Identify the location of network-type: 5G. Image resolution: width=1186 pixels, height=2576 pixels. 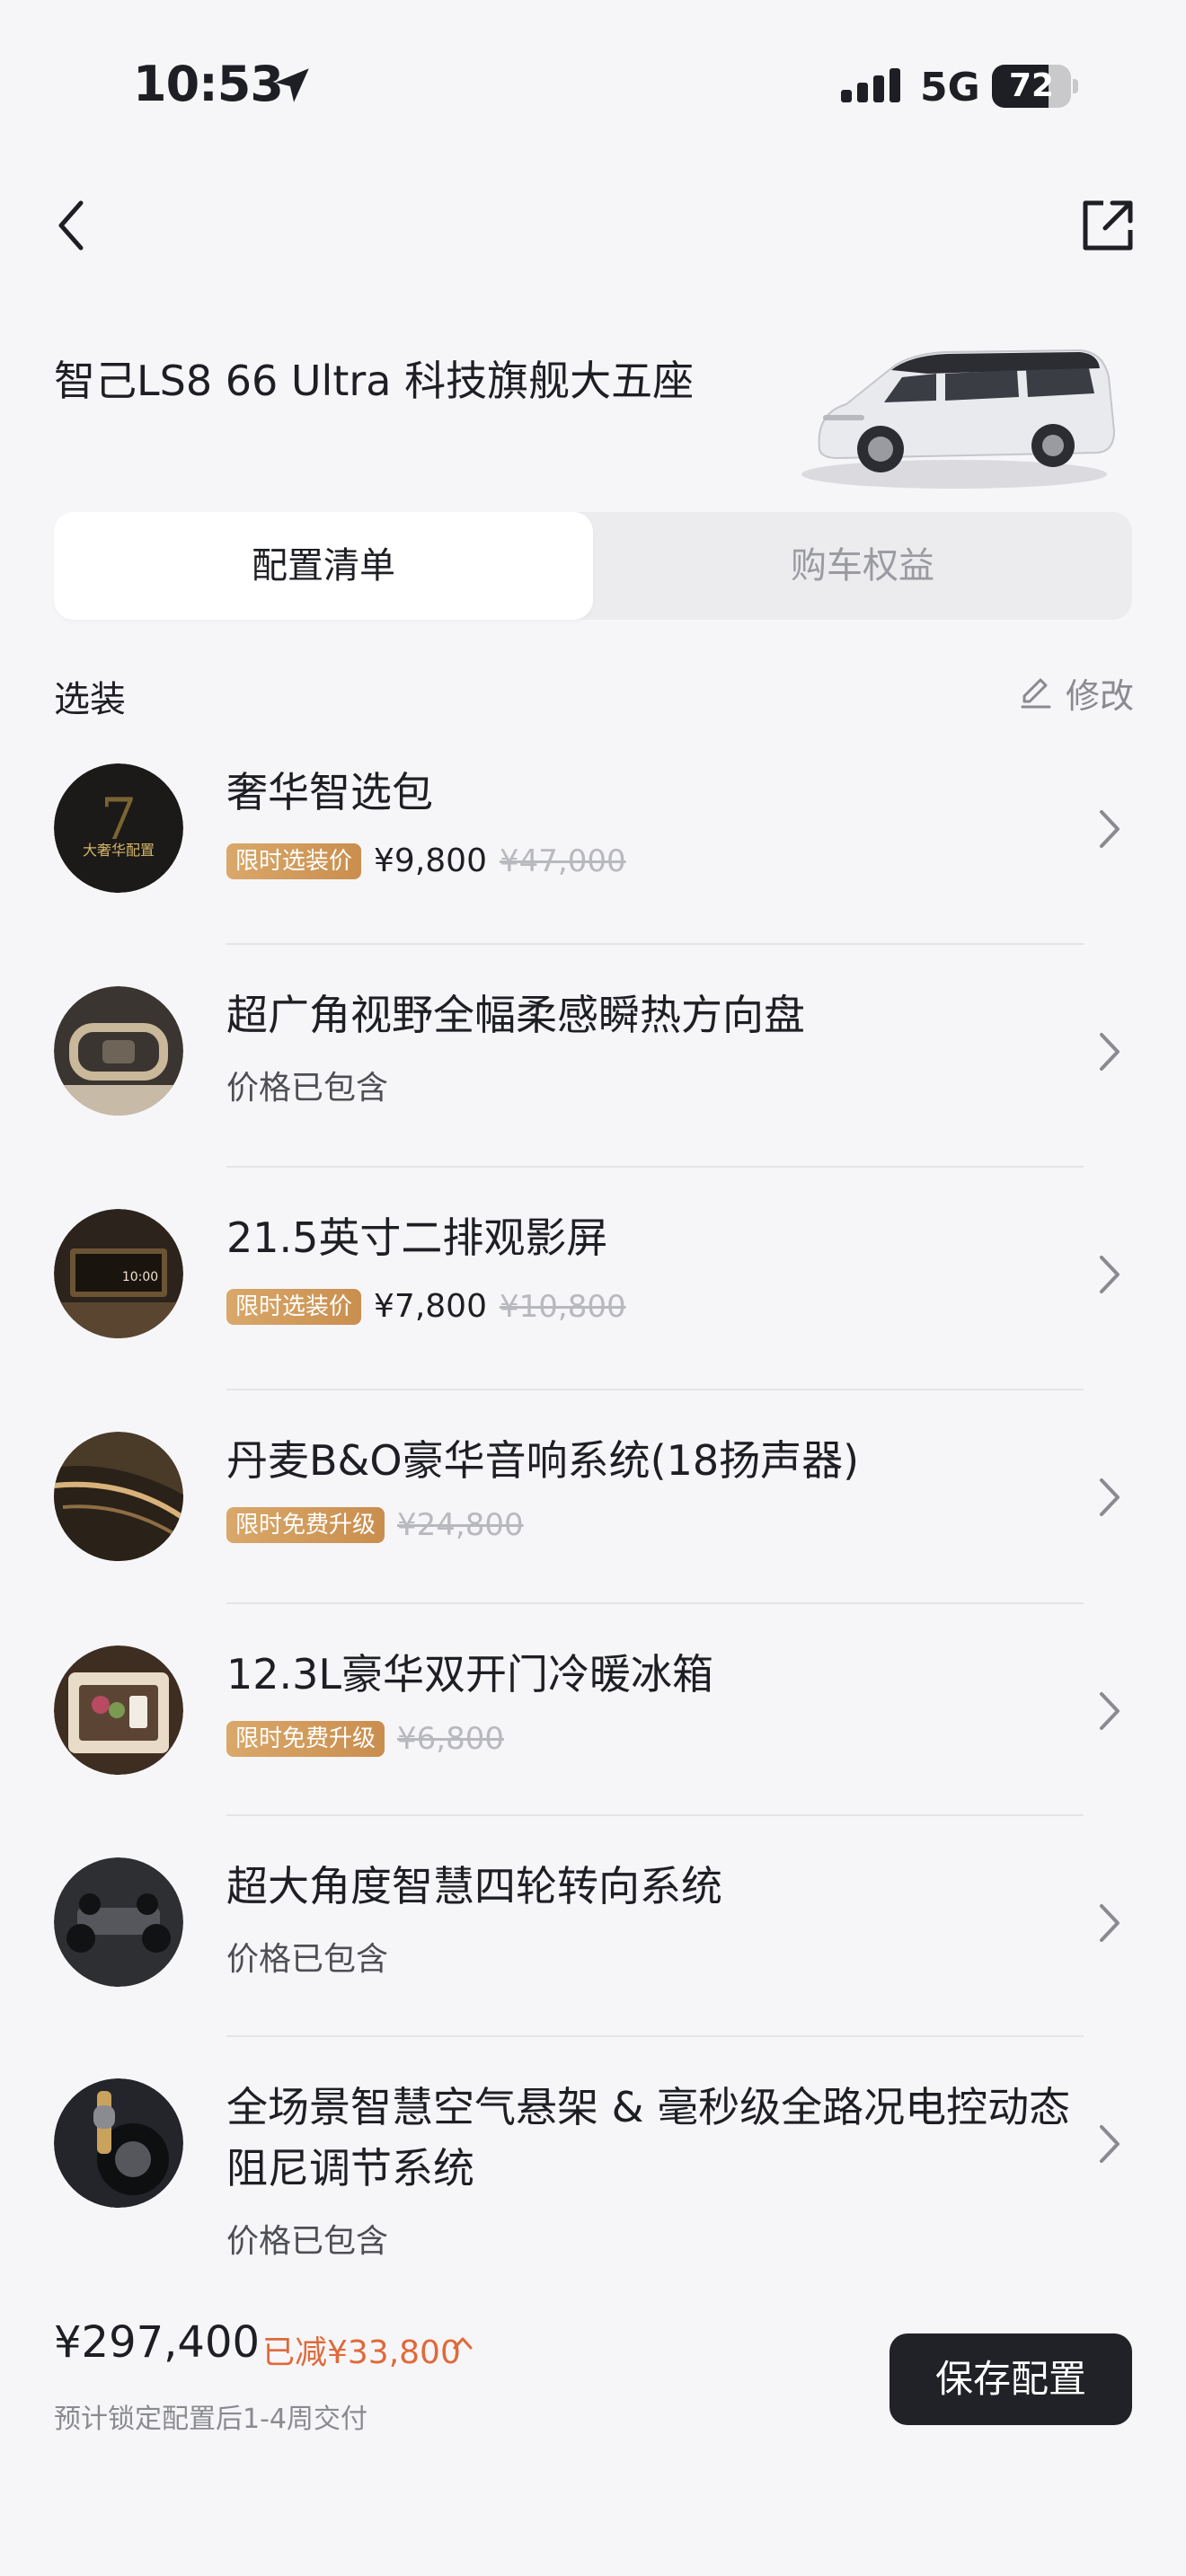
(950, 87).